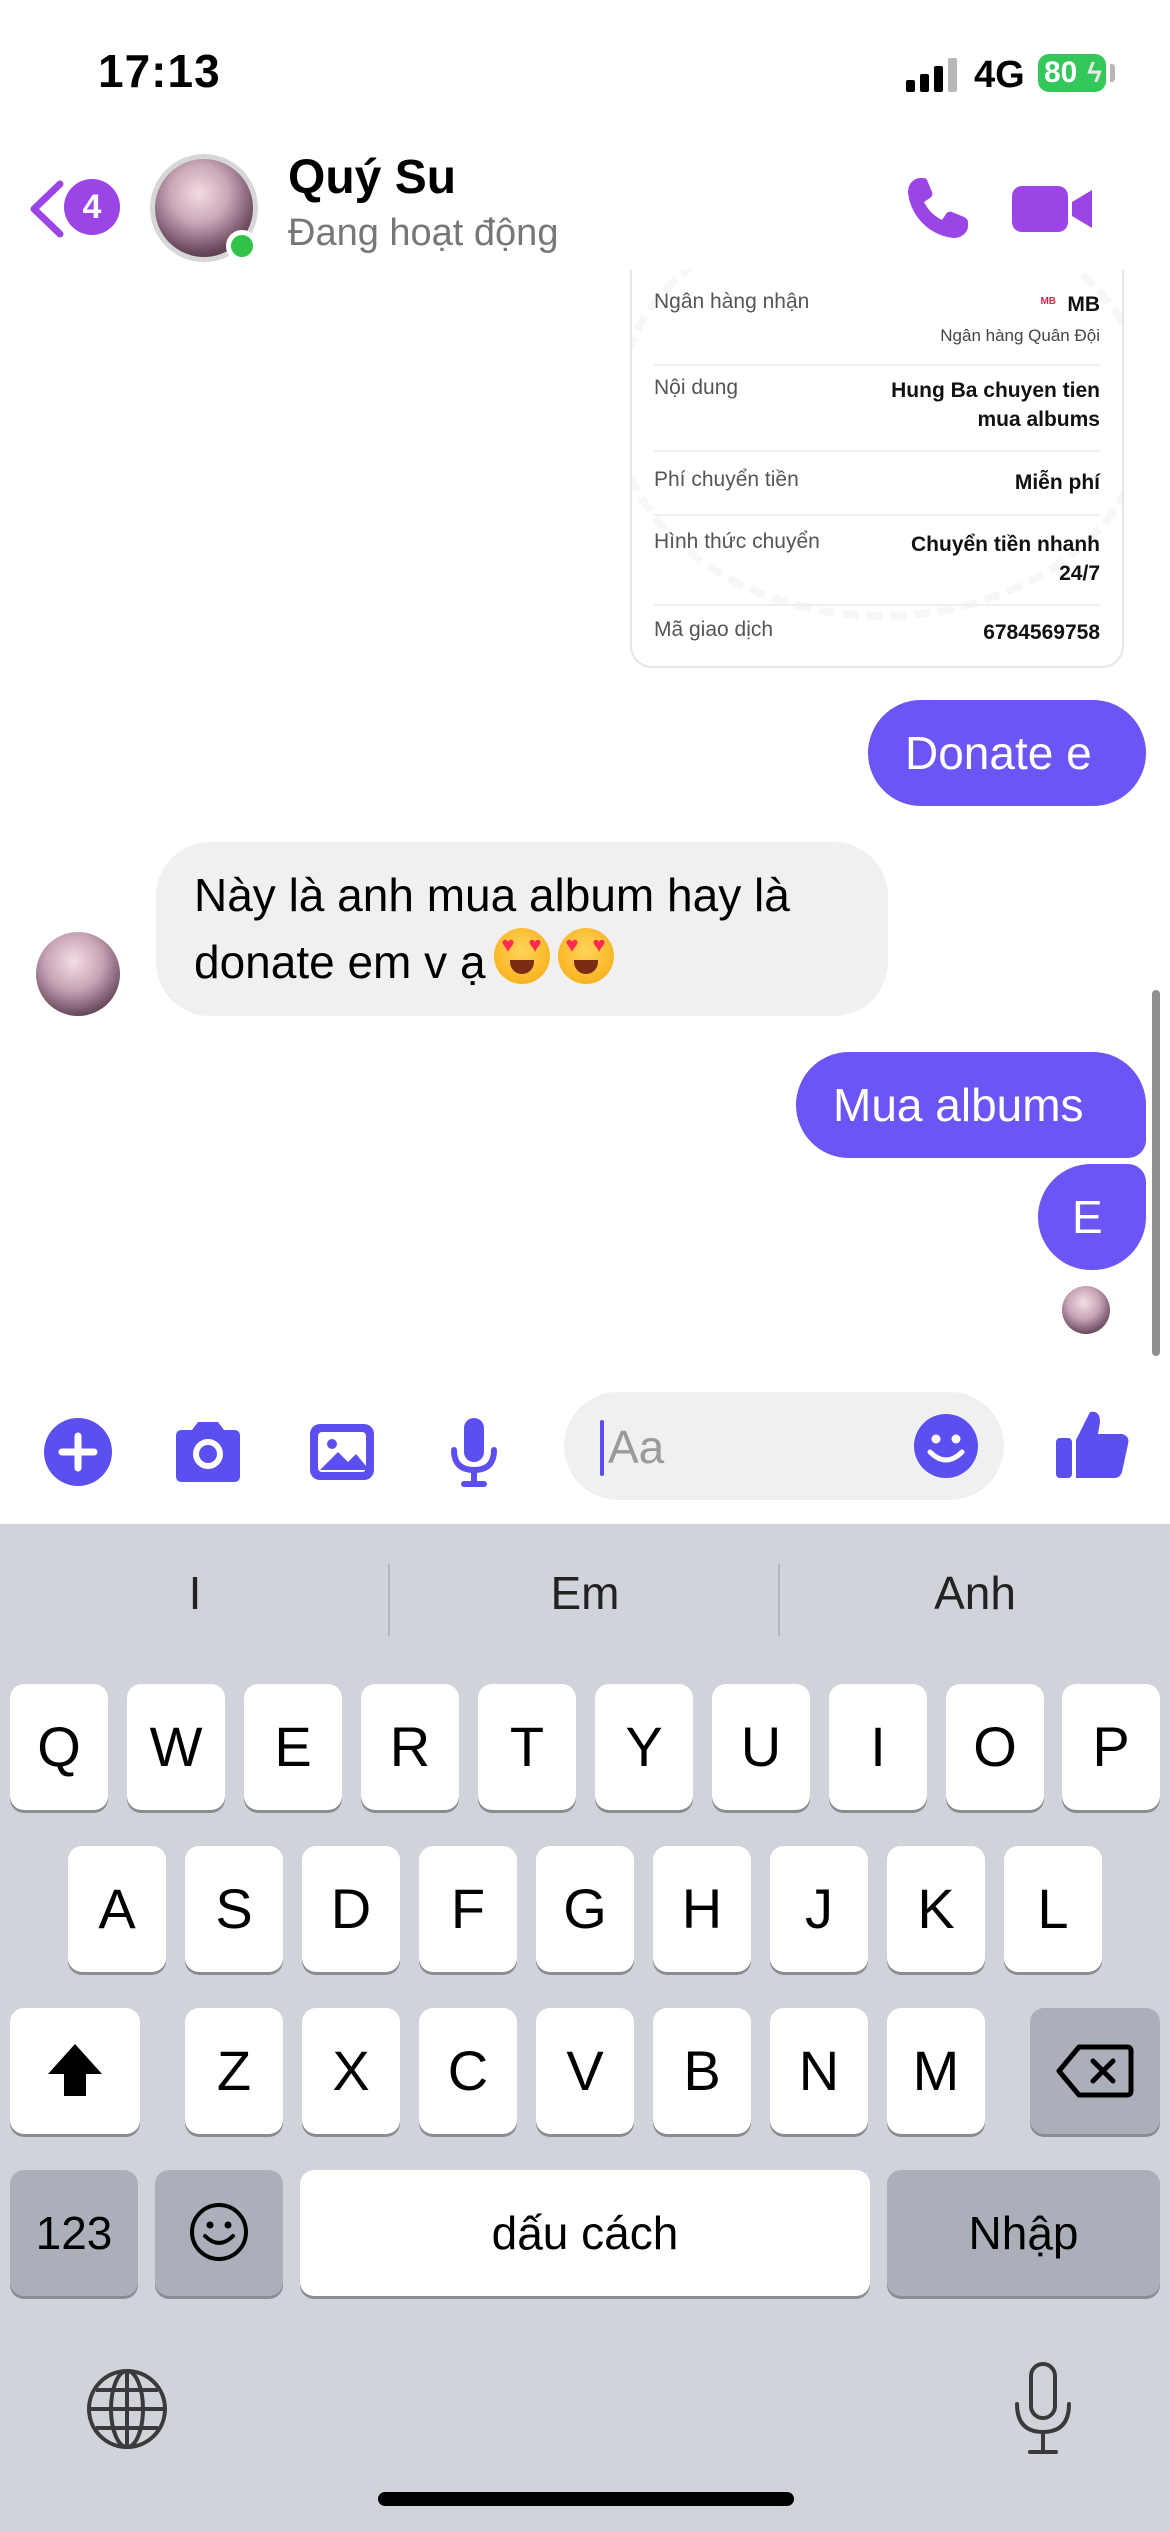 Image resolution: width=1170 pixels, height=2532 pixels. What do you see at coordinates (195, 1593) in the screenshot?
I see `suggestion-1: I` at bounding box center [195, 1593].